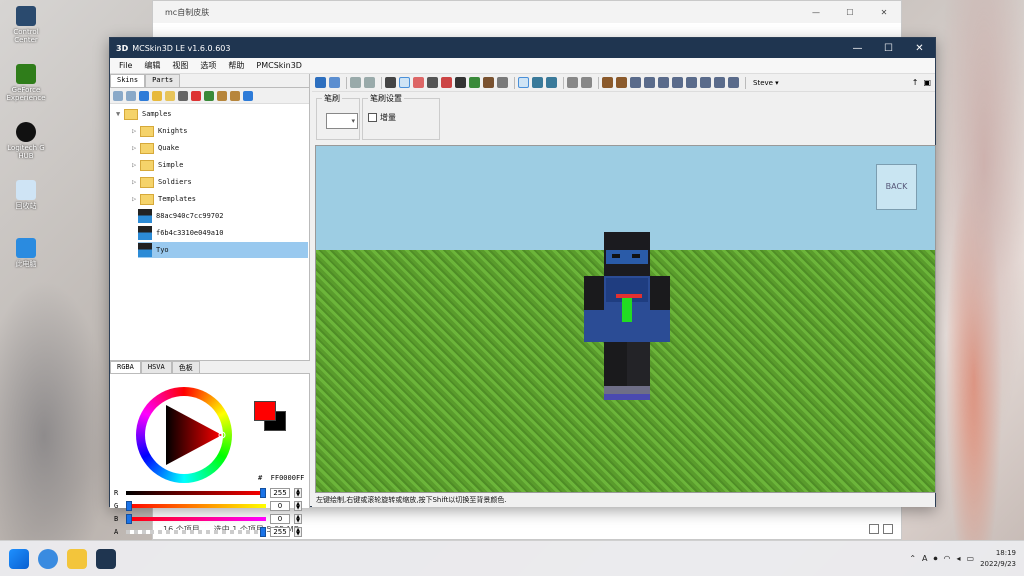  What do you see at coordinates (48, 558) in the screenshot?
I see `edge-icon` at bounding box center [48, 558].